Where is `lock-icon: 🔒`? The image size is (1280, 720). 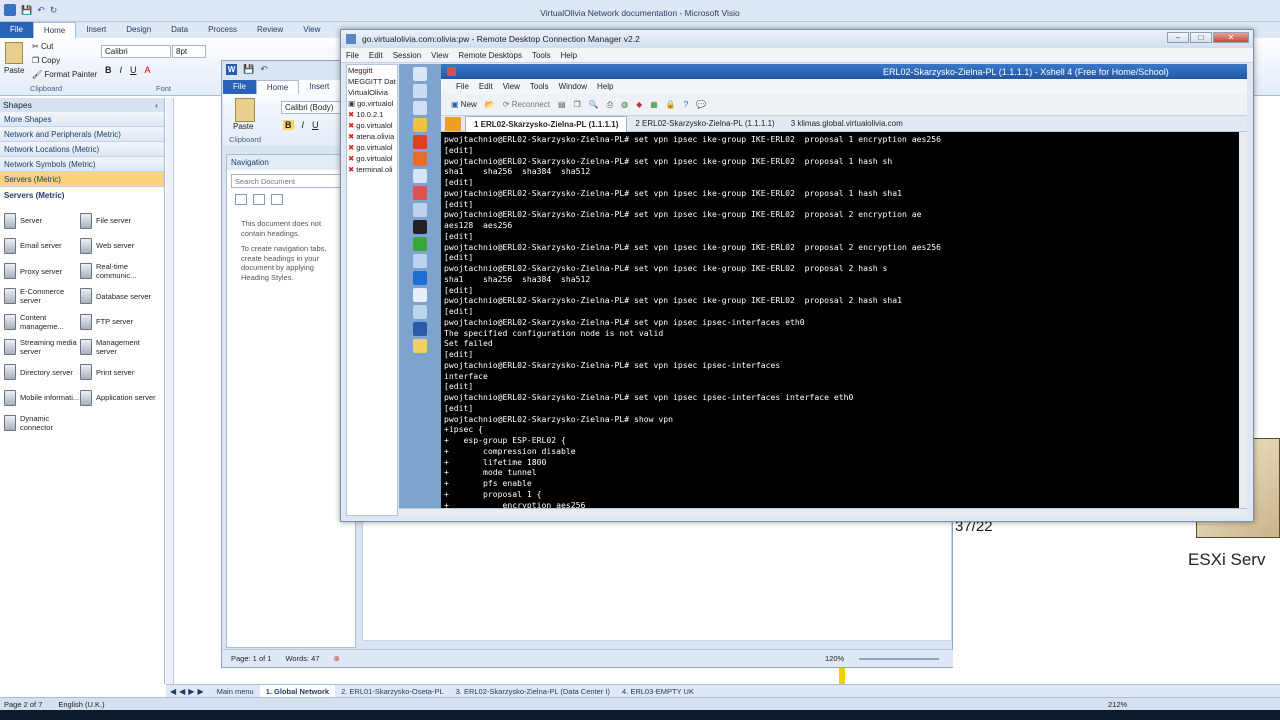
lock-icon: 🔒 is located at coordinates (671, 104).